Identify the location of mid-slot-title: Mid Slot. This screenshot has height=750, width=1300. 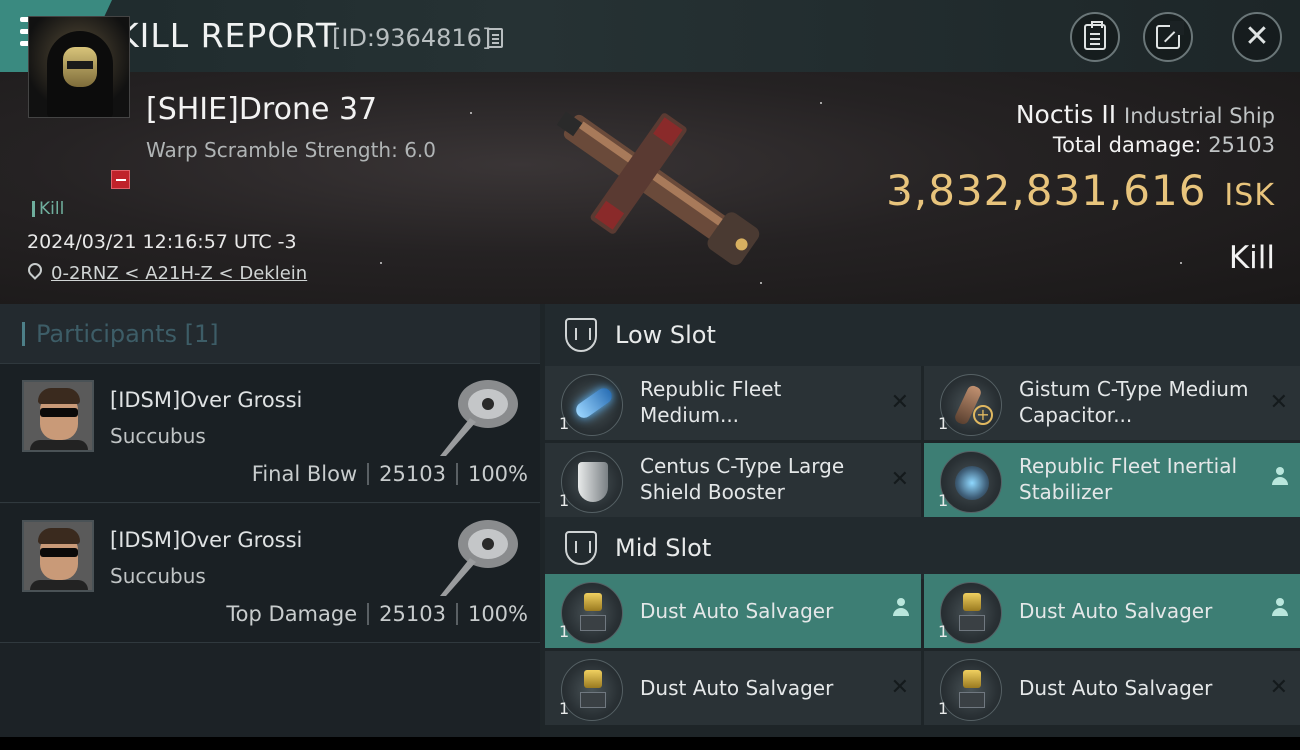
(663, 548).